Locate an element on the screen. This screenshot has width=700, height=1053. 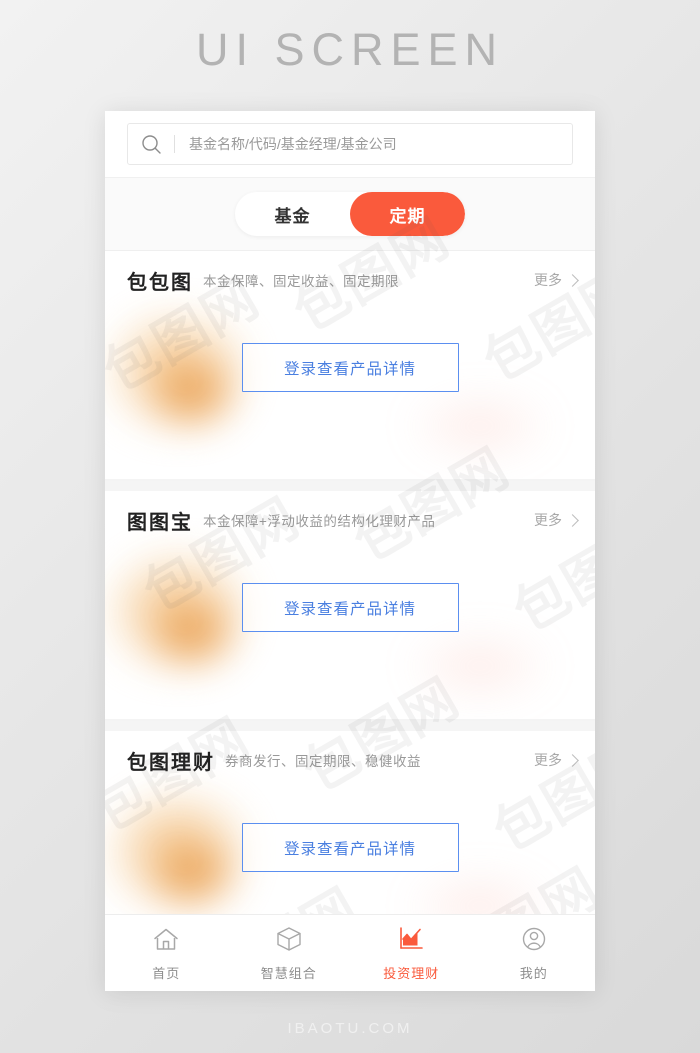
chart-icon is located at coordinates (411, 941).